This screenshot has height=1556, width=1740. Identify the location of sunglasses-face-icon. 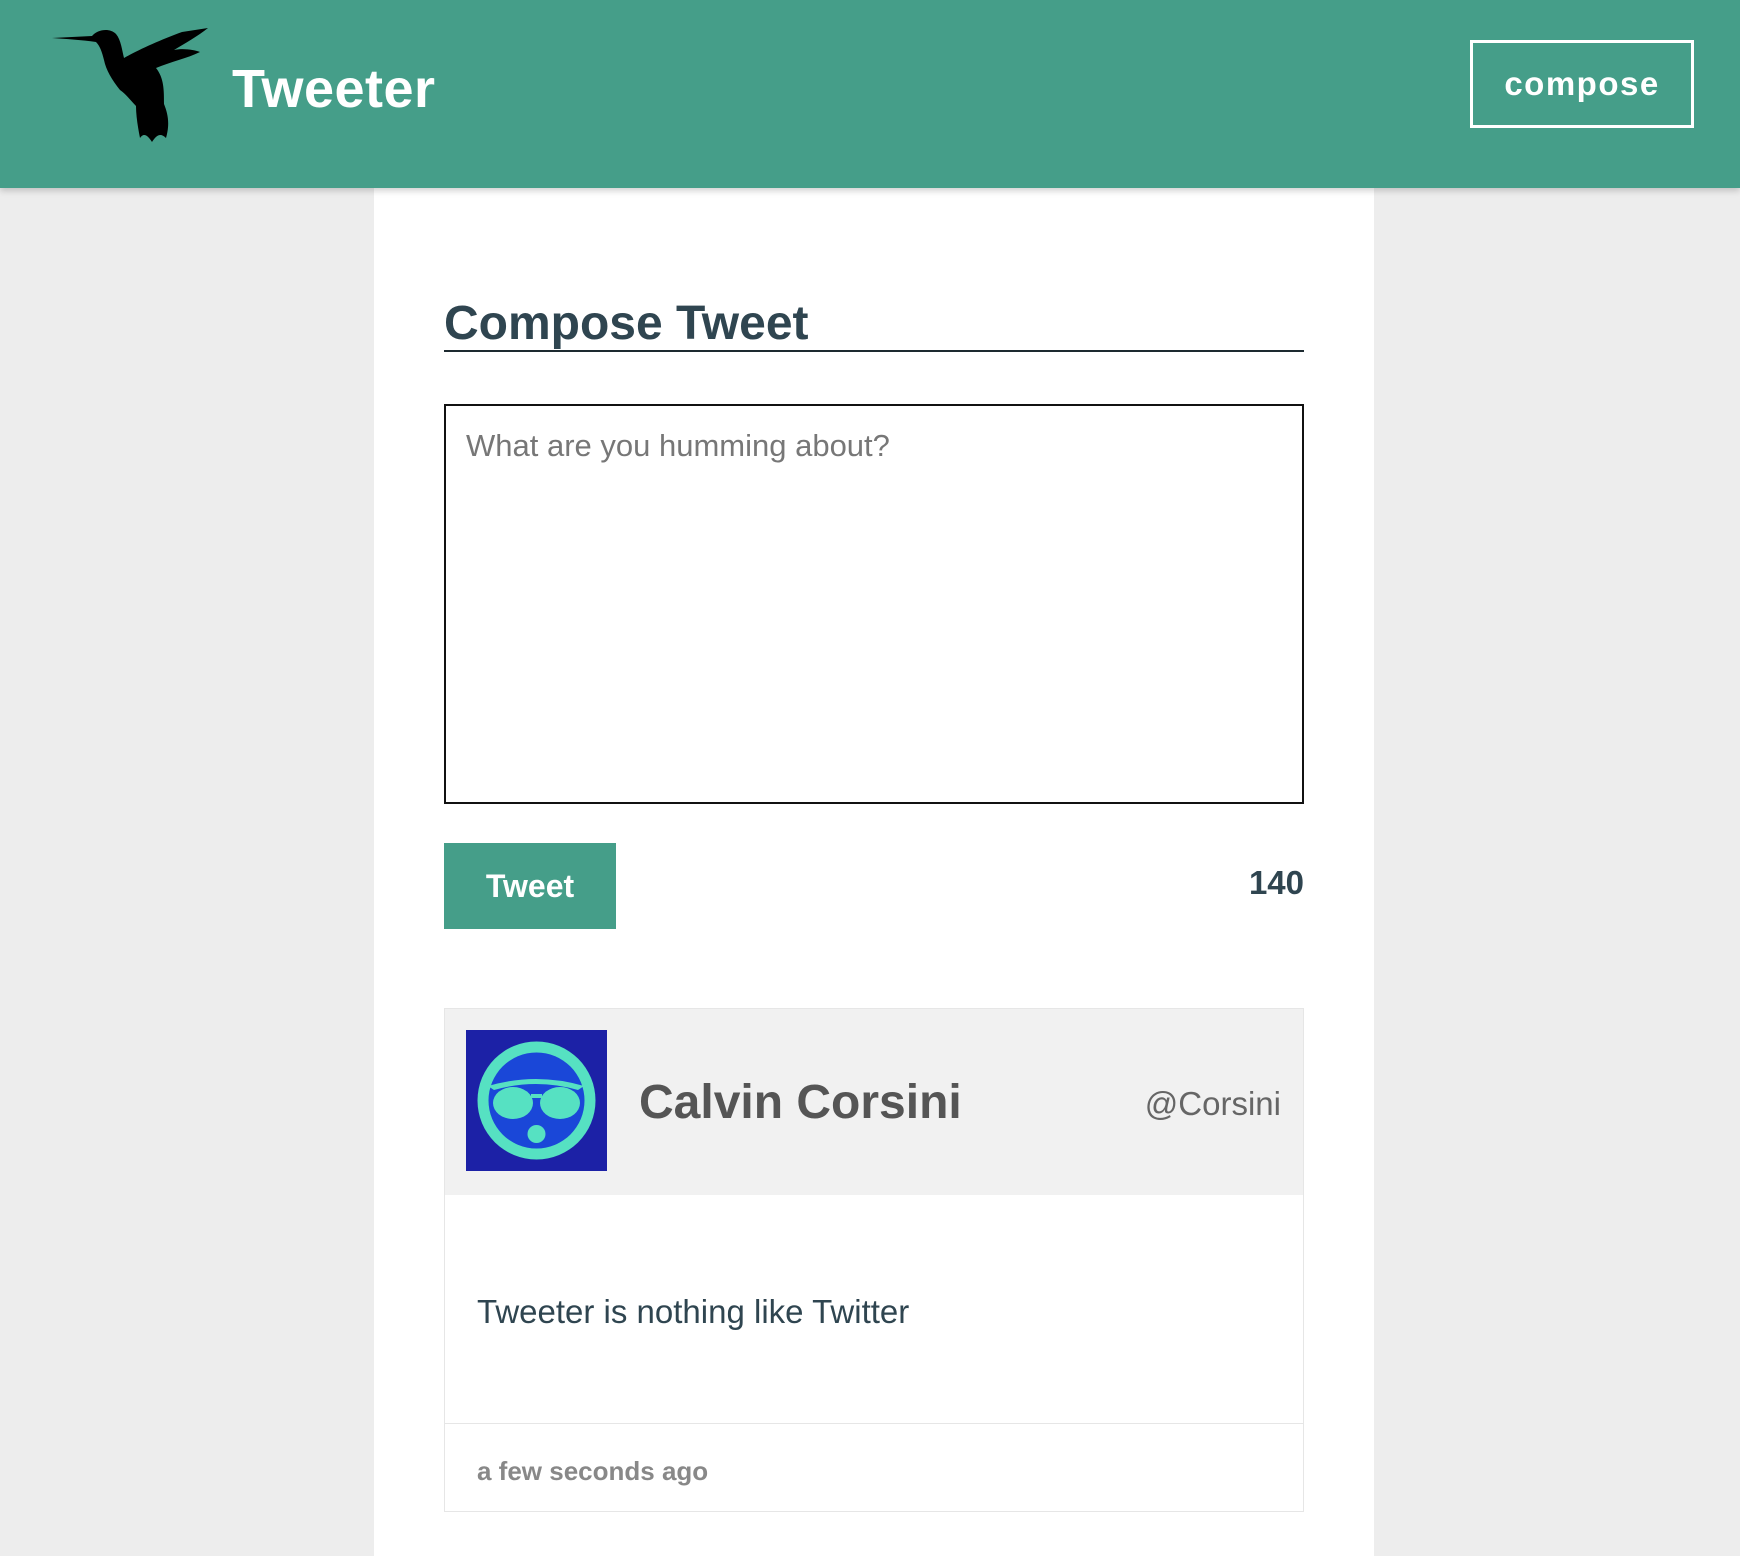
(536, 1100).